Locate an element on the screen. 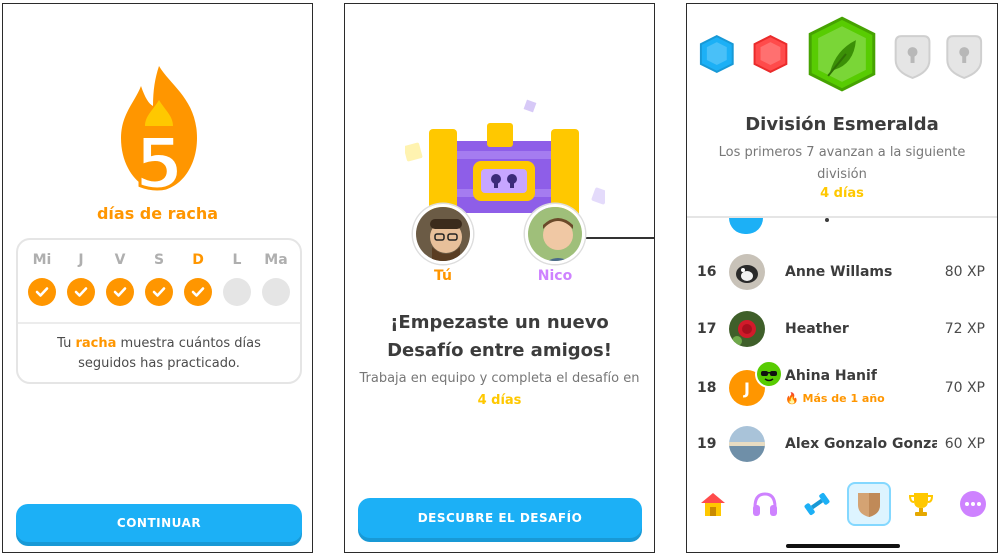  streak-badge: 🔥 Más de 1 año is located at coordinates (835, 398).